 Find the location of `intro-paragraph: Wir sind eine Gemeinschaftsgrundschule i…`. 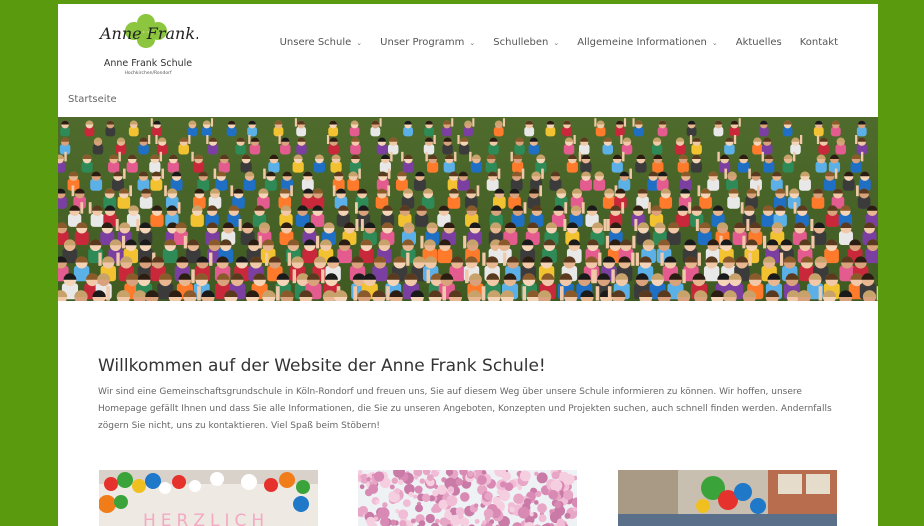

intro-paragraph: Wir sind eine Gemeinschaftsgrundschule i… is located at coordinates (465, 409).